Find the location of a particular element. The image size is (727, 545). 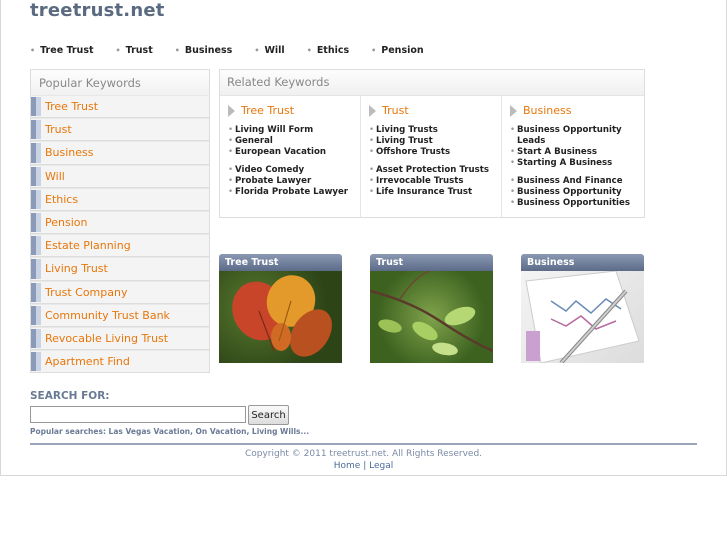

related-column-title: Tree Trust is located at coordinates (294, 110).